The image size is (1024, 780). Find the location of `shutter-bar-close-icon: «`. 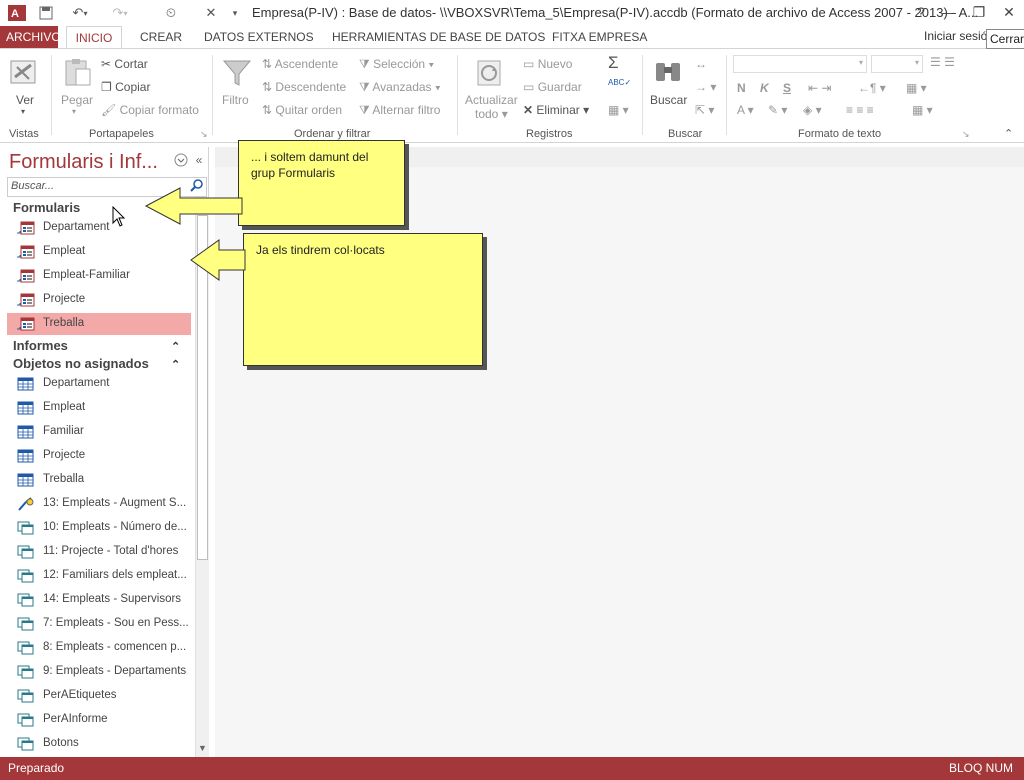

shutter-bar-close-icon: « is located at coordinates (199, 161).